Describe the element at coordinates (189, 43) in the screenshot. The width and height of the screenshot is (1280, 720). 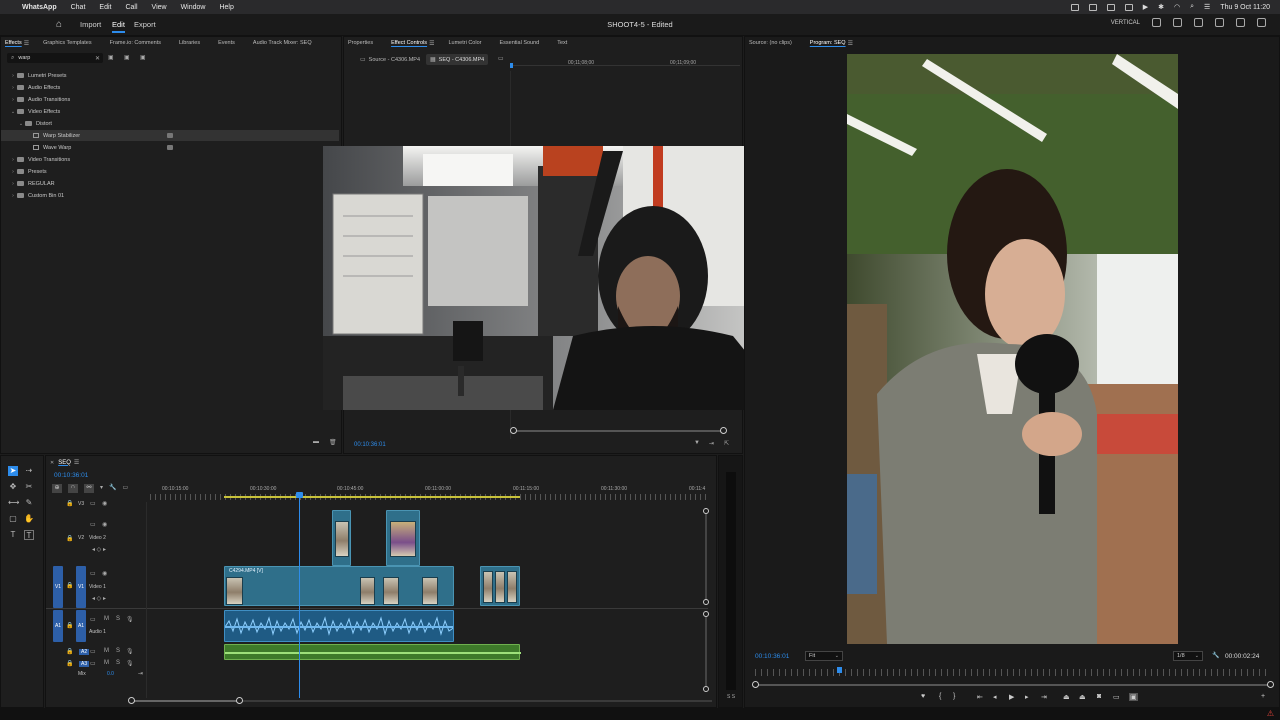
I see `tab-libraries: Libraries` at that location.